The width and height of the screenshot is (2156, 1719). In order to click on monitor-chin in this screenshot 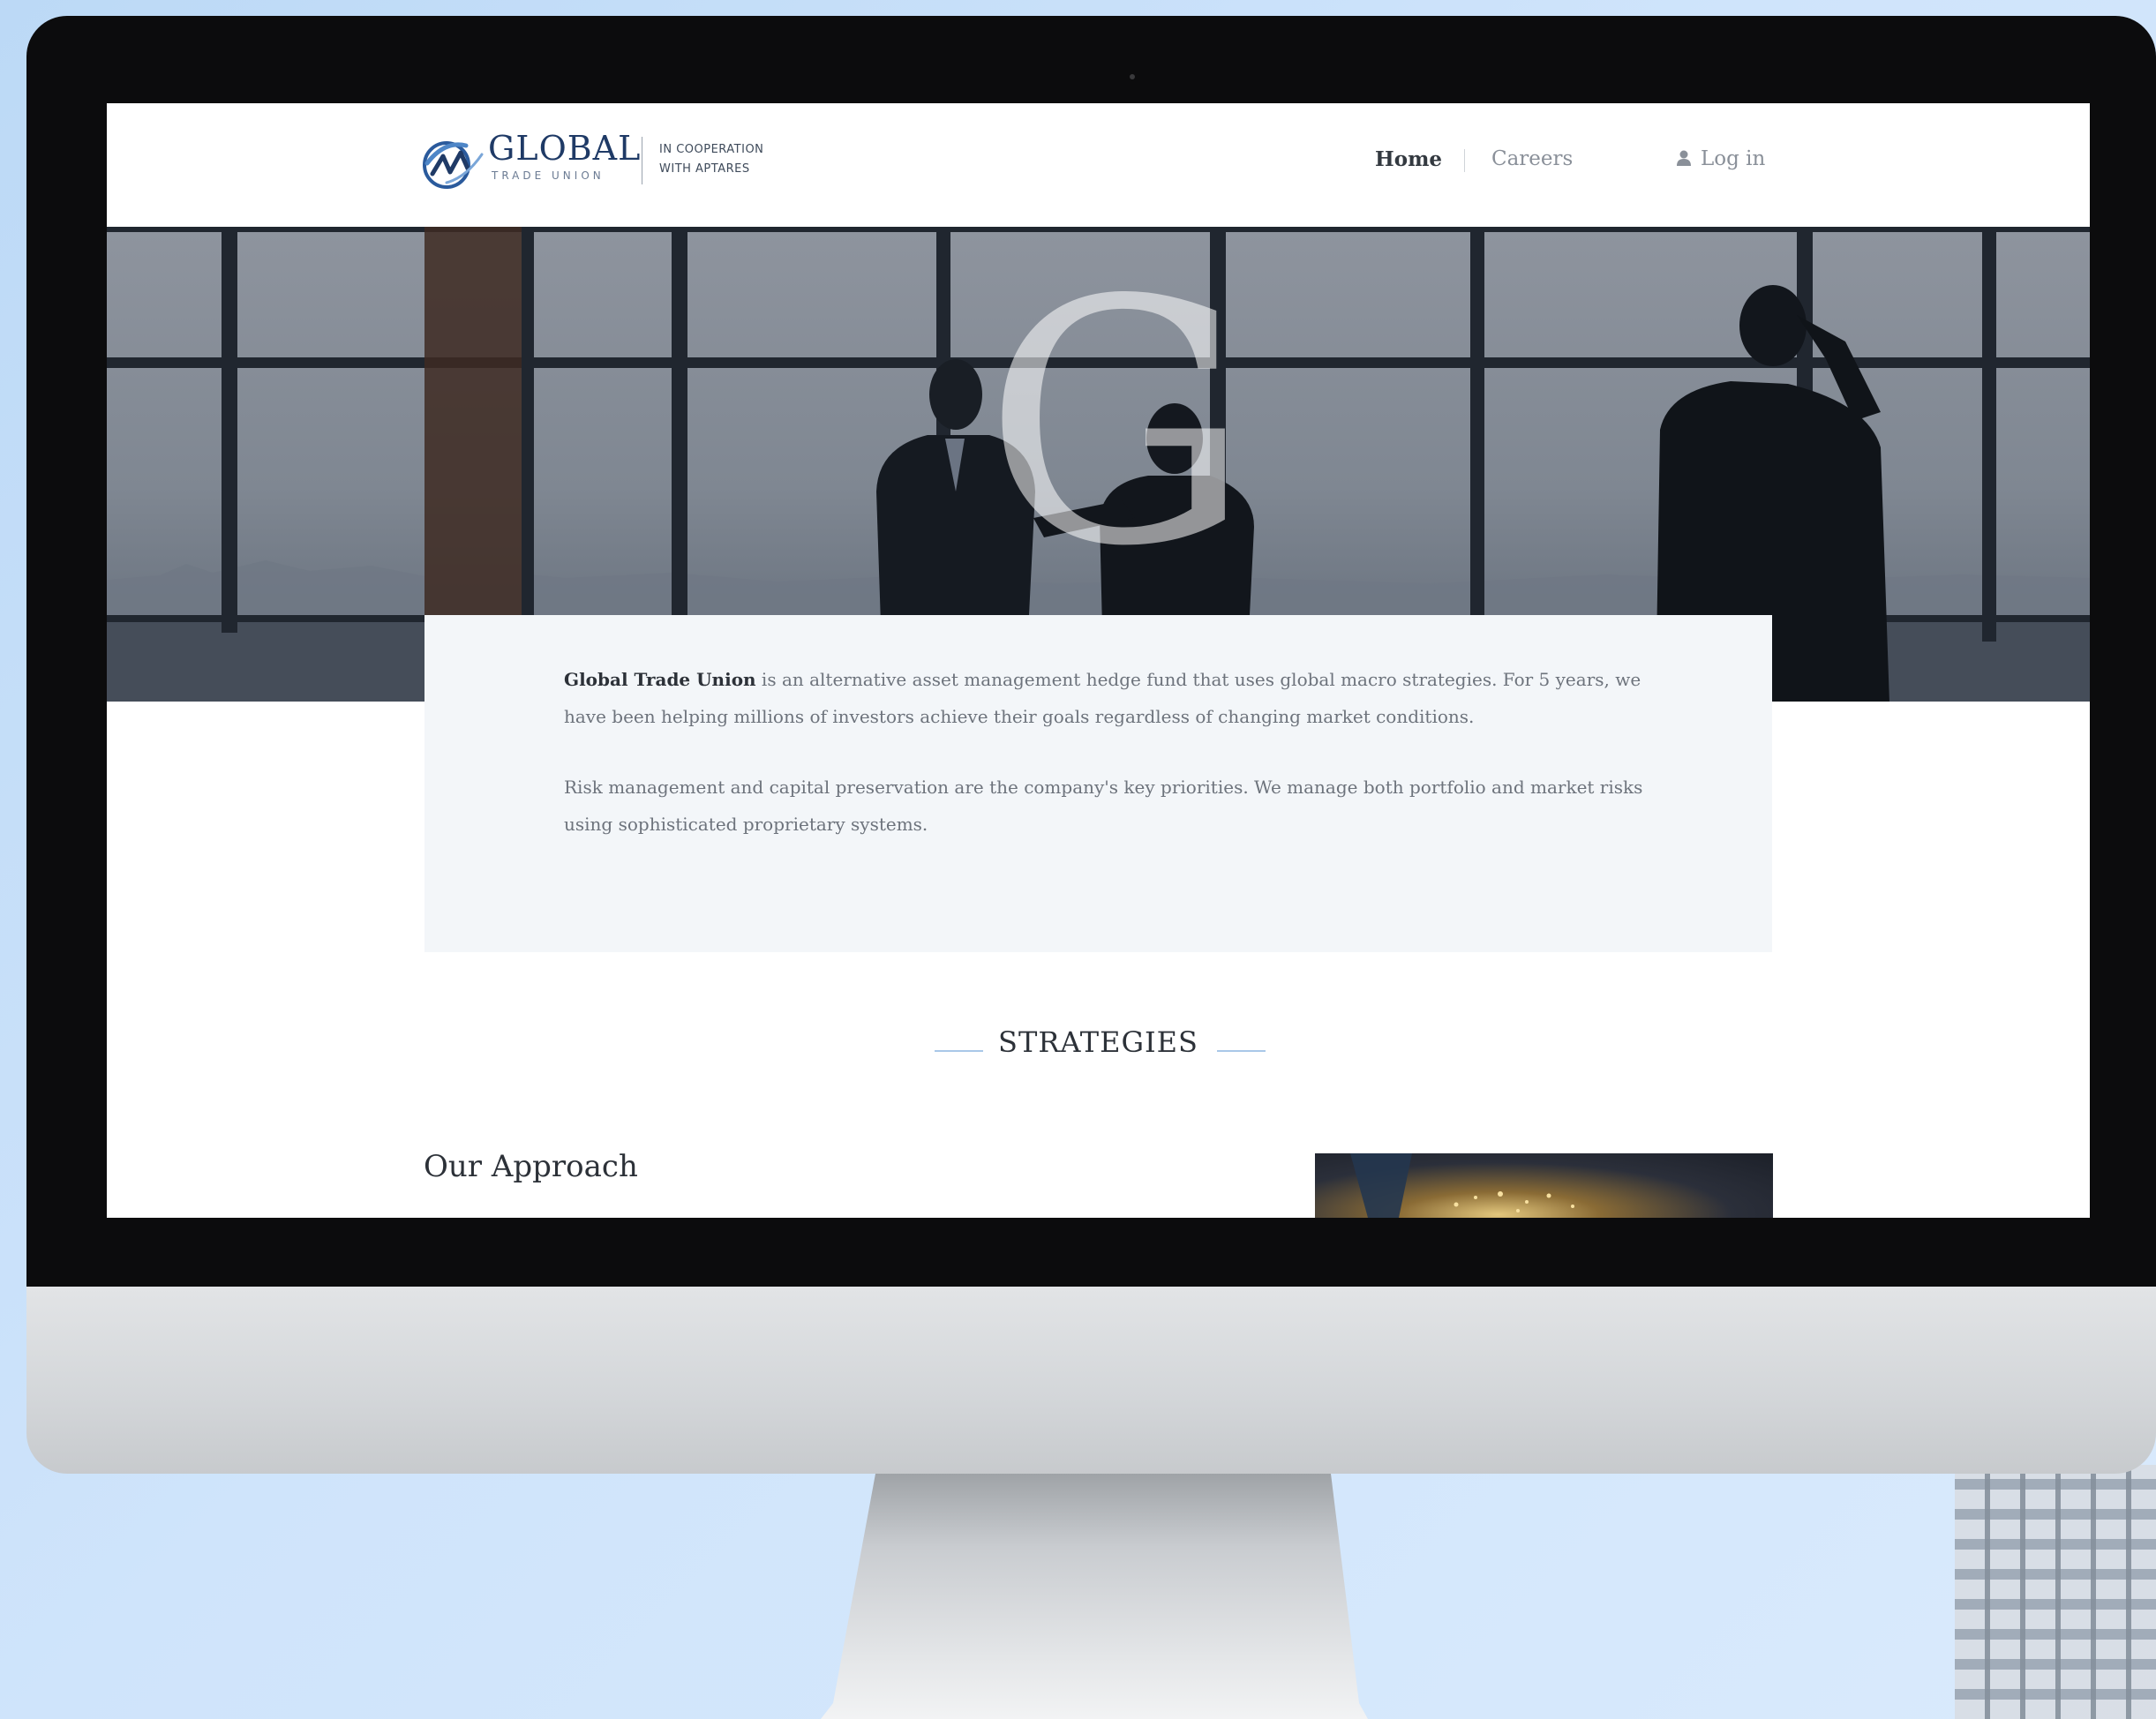, I will do `click(1091, 1381)`.